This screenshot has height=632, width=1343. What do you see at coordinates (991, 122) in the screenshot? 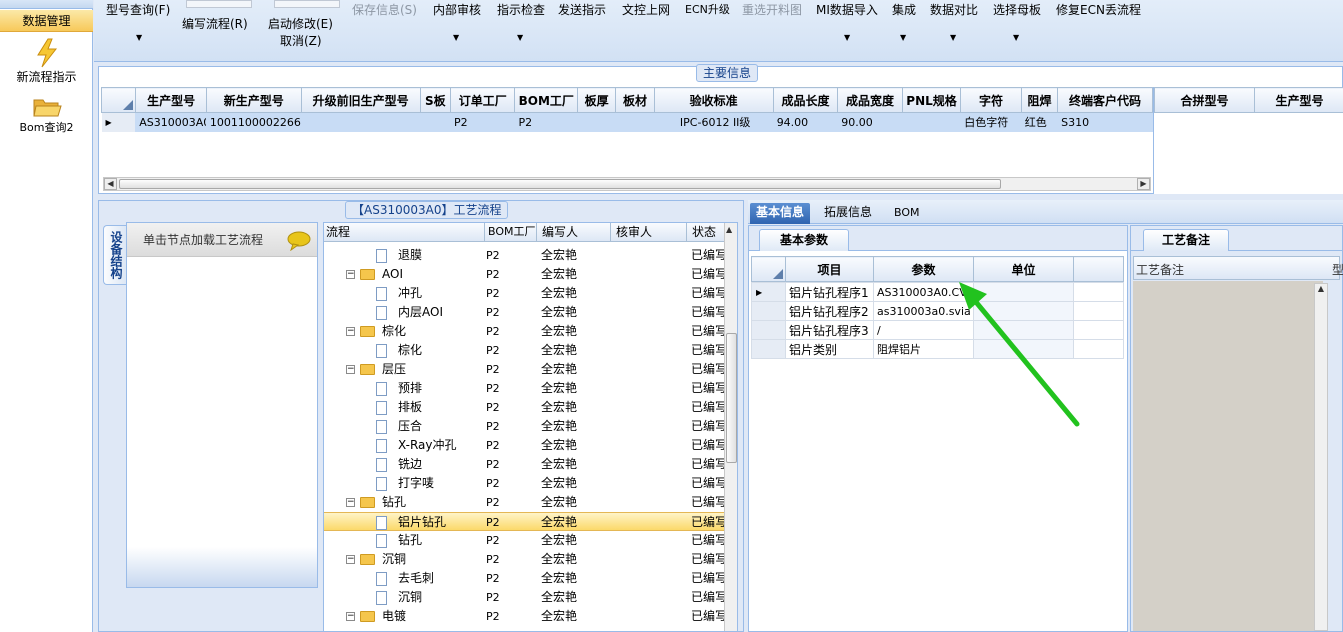
I see `cell: 白色字符` at bounding box center [991, 122].